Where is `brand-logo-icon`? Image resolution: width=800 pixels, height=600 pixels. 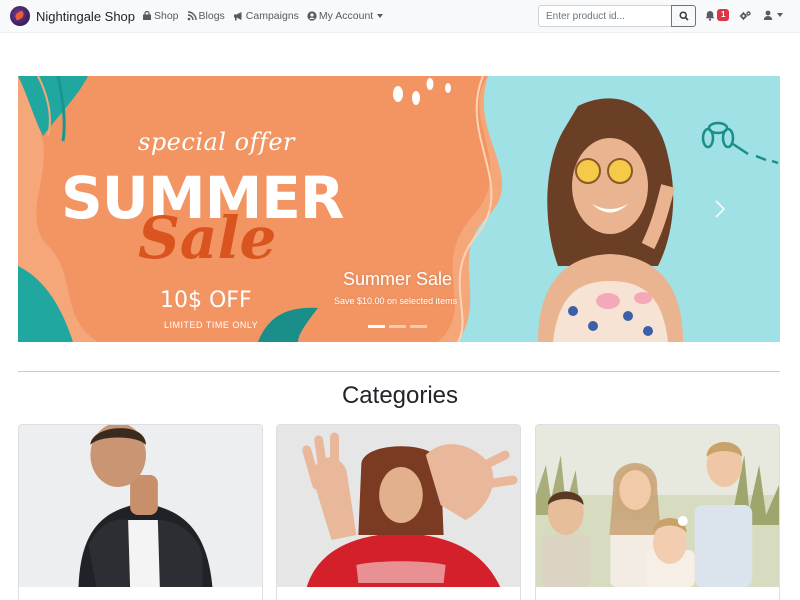
brand-logo-icon is located at coordinates (20, 16).